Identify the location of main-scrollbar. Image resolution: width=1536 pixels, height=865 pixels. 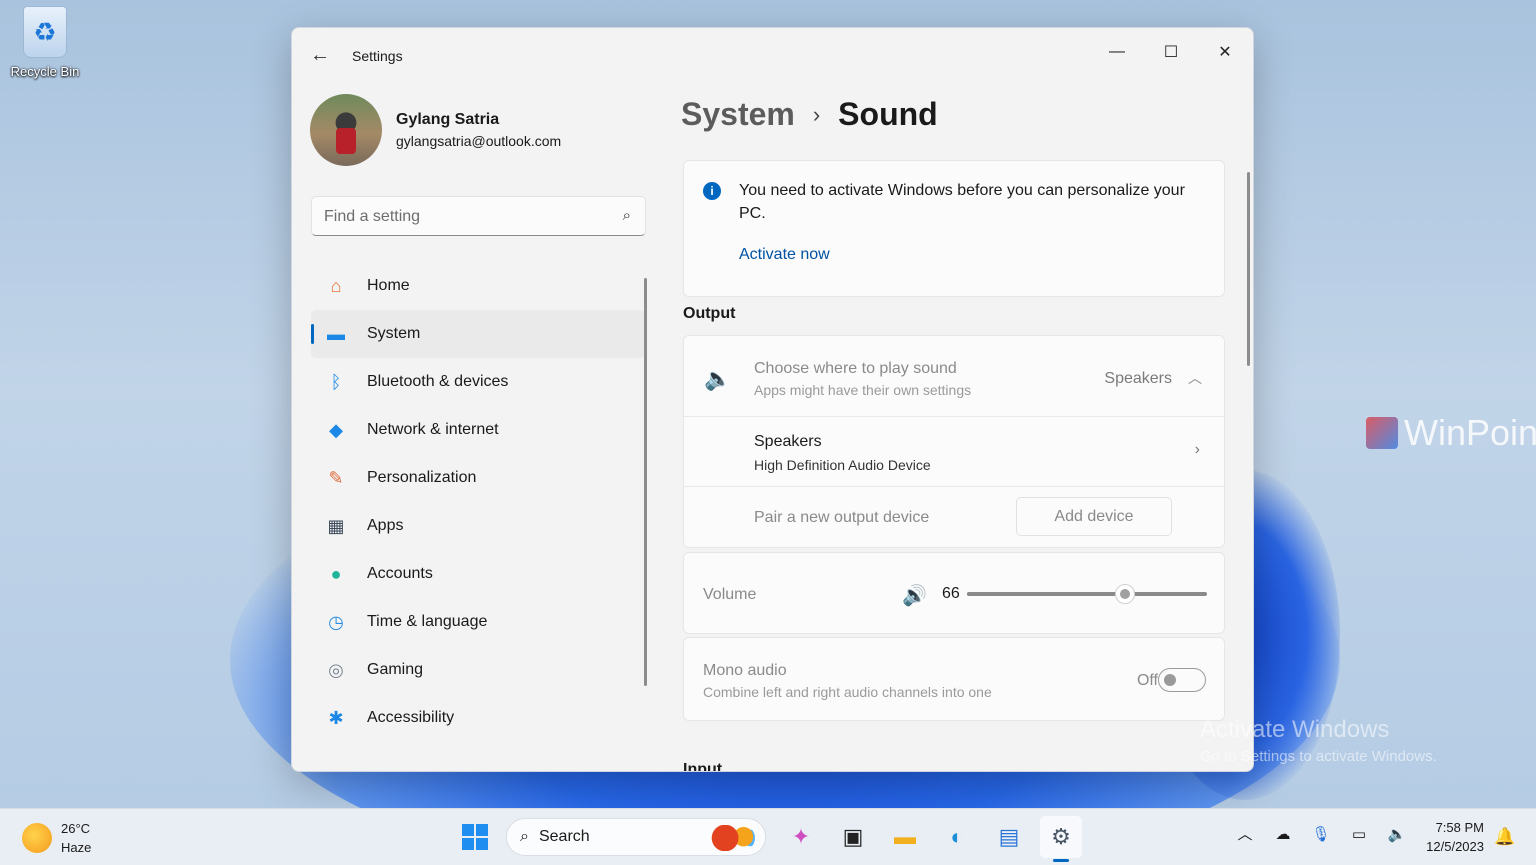
(1248, 269).